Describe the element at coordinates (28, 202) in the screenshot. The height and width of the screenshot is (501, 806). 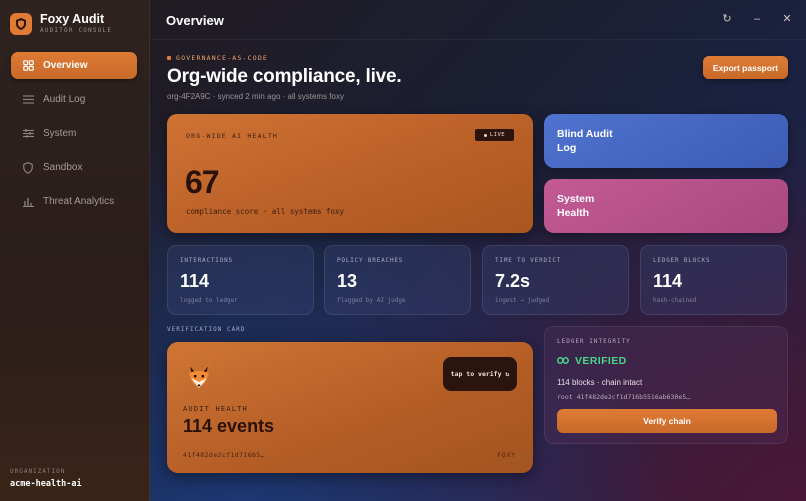
I see `bar-chart-icon` at that location.